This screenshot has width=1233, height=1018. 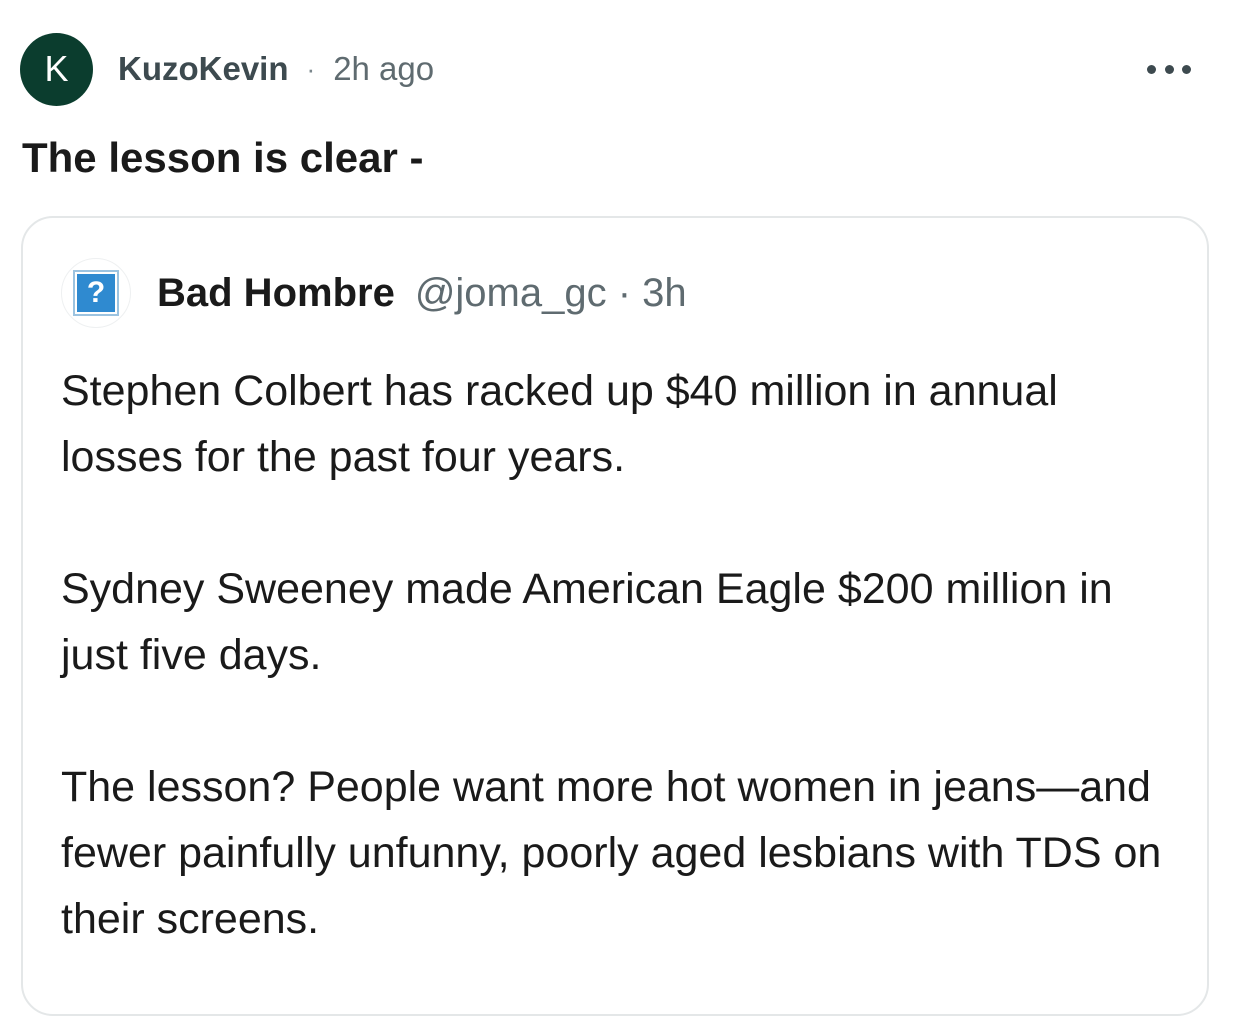 What do you see at coordinates (276, 293) in the screenshot?
I see `quoted-author-name: Bad Hombre` at bounding box center [276, 293].